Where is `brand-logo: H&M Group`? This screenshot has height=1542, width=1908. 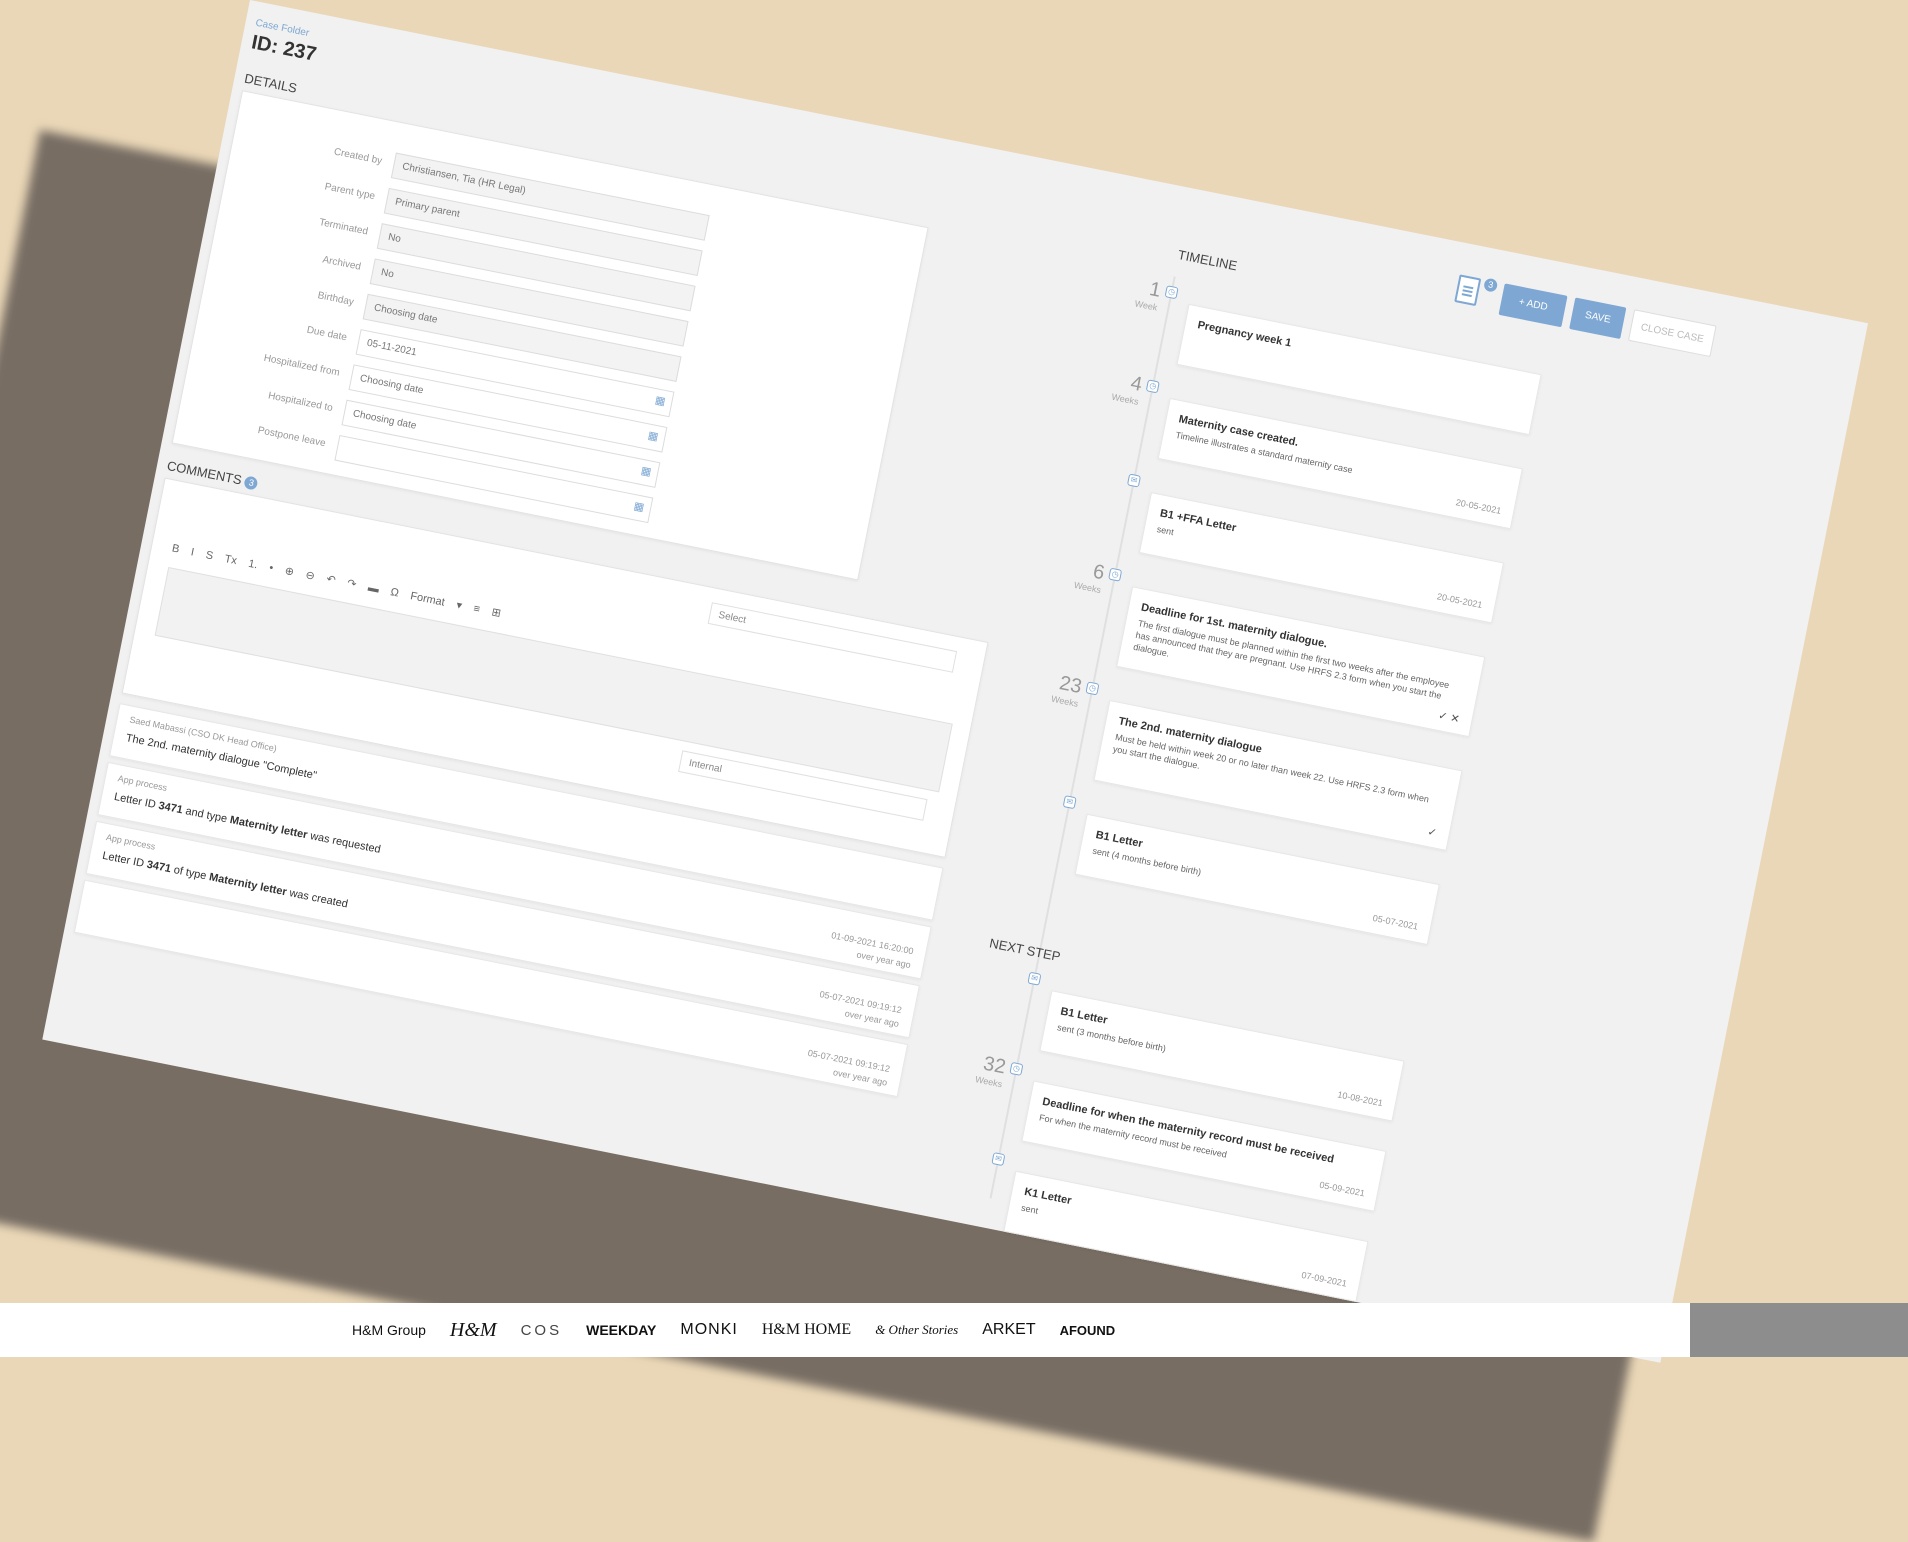
brand-logo: H&M Group is located at coordinates (389, 1330).